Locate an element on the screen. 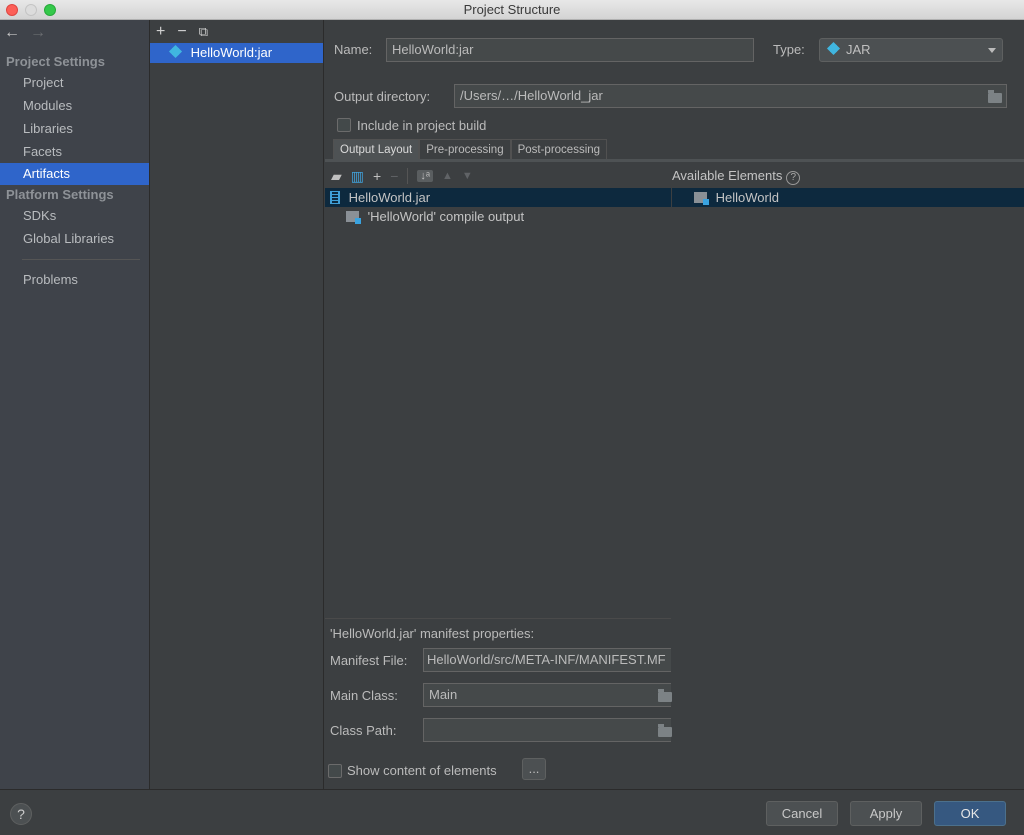  tree-item-compile-output: 'HelloWorld' compile output is located at coordinates (498, 216).